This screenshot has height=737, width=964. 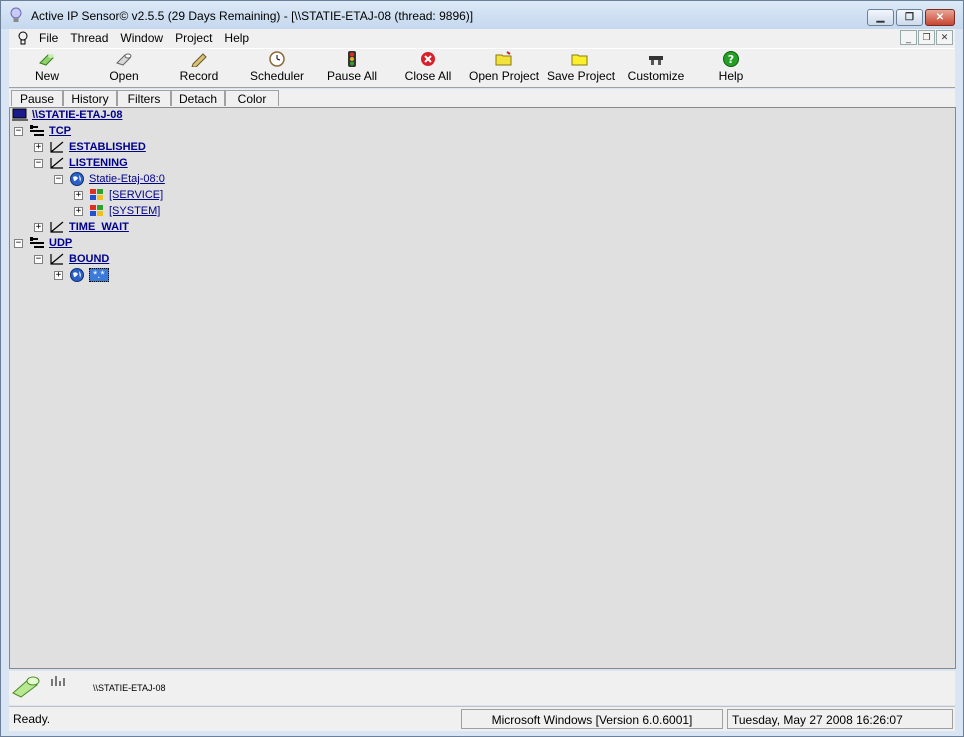 I want to click on status-text: Ready., so click(x=32, y=719).